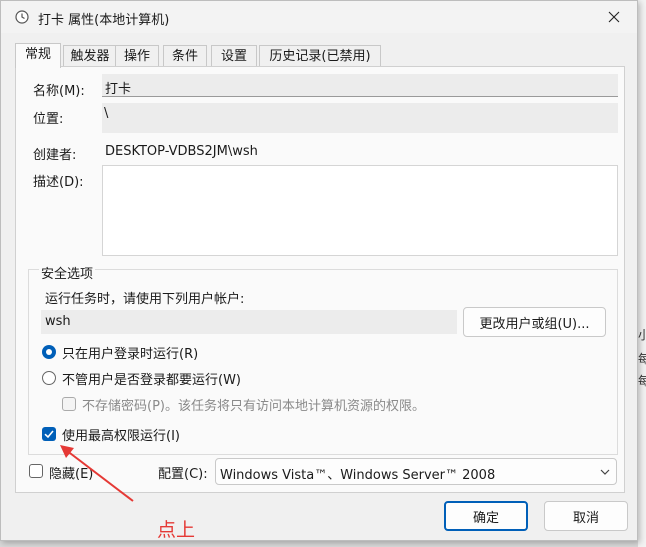 The height and width of the screenshot is (547, 646). Describe the element at coordinates (90, 56) in the screenshot. I see `tab-triggers: 触发器` at that location.